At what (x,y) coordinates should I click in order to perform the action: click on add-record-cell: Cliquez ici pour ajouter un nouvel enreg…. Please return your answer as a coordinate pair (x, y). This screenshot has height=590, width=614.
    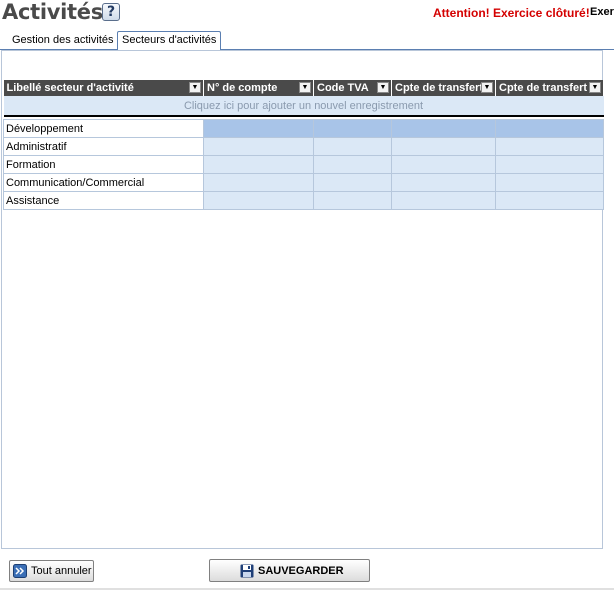
    Looking at the image, I should click on (303, 106).